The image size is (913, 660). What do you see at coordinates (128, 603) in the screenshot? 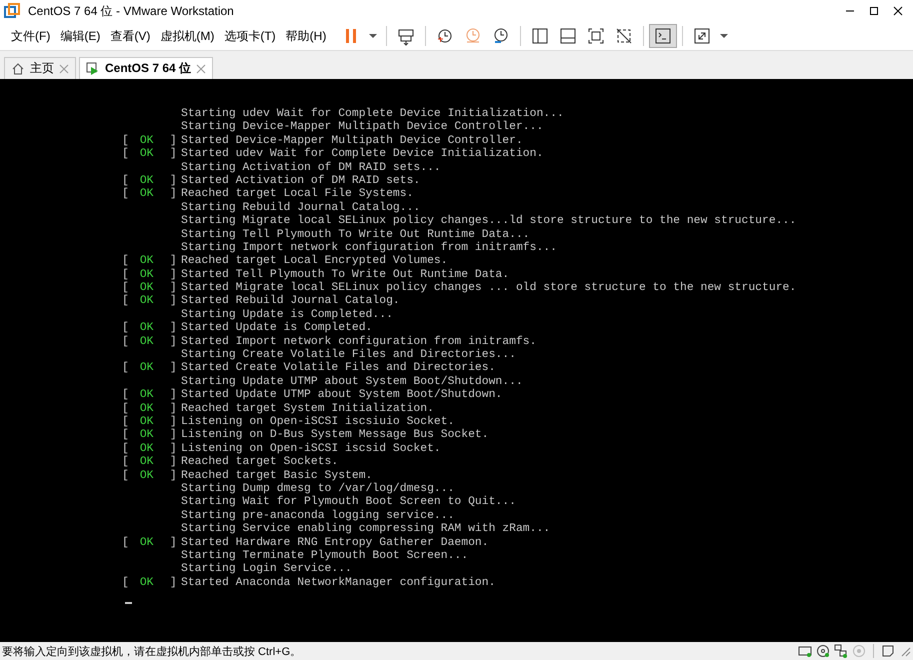
I see `cursor-icon` at bounding box center [128, 603].